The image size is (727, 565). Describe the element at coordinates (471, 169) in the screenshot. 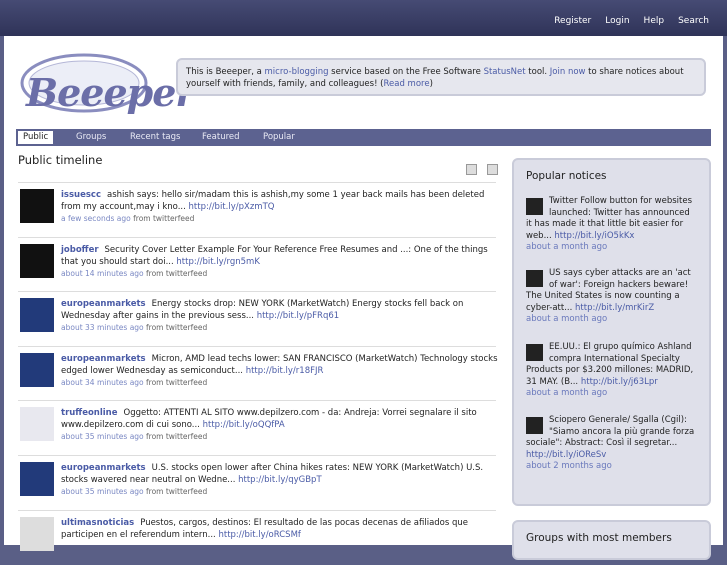

I see `pause-icon` at that location.